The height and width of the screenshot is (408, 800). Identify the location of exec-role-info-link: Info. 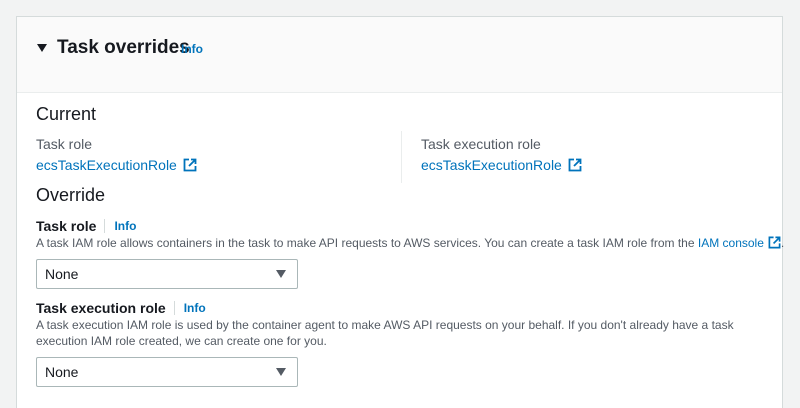
(195, 308).